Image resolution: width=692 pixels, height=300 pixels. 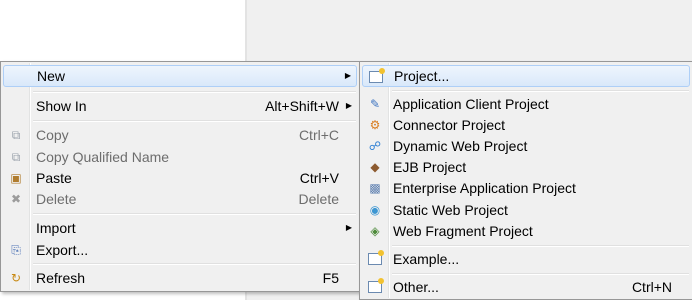 What do you see at coordinates (61, 278) in the screenshot?
I see `menu-item-label: Refresh` at bounding box center [61, 278].